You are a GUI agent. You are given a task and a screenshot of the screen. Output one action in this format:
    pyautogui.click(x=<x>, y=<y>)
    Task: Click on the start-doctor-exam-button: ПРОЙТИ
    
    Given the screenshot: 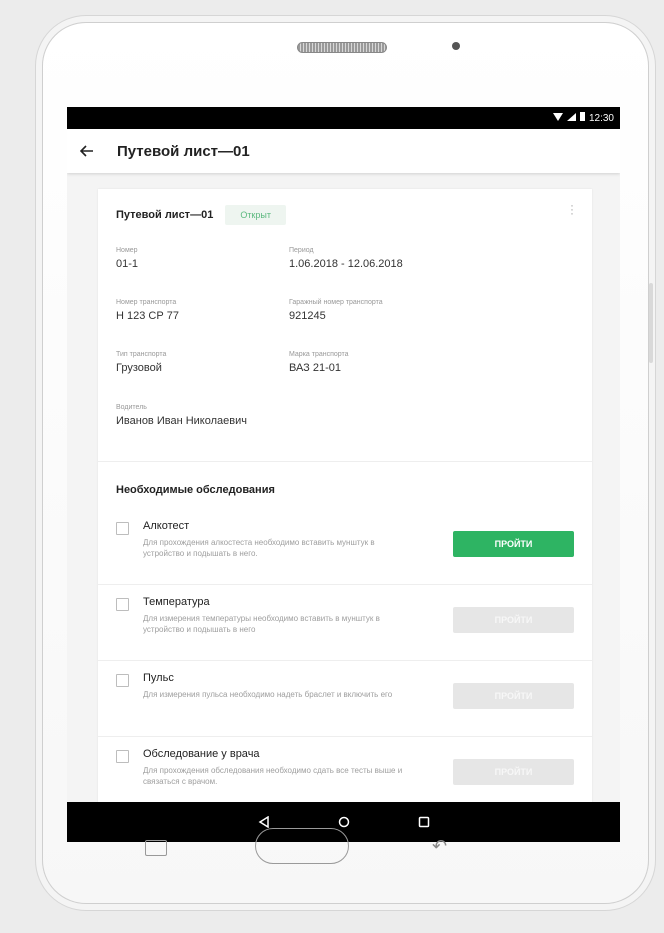 What is the action you would take?
    pyautogui.click(x=513, y=772)
    